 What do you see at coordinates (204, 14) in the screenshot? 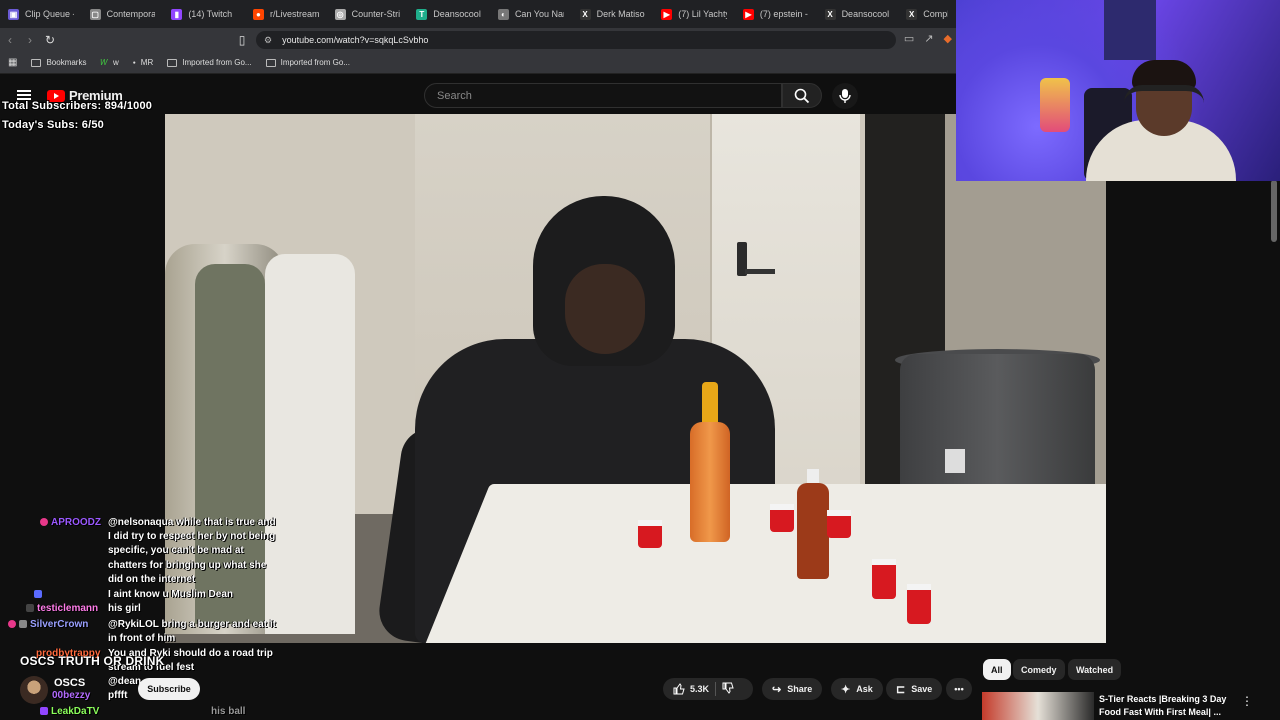
I see `browser-tab: ▮ (14) Twitch` at bounding box center [204, 14].